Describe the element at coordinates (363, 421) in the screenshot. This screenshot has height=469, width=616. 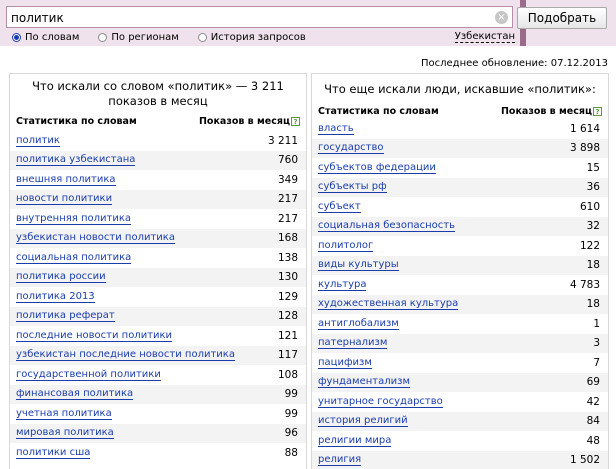
I see `keyword-link: история религий` at that location.